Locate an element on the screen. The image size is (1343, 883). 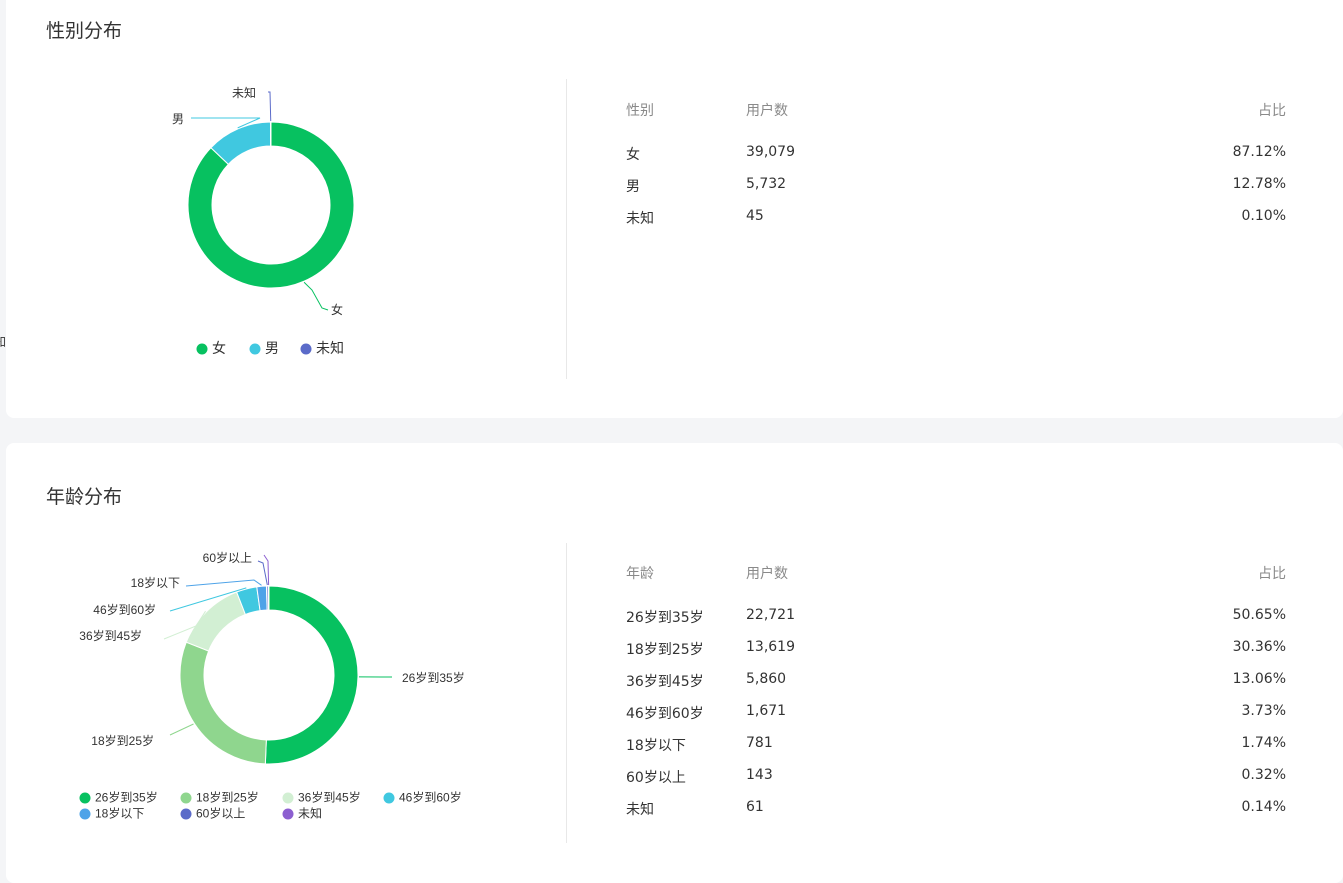
slice-label: 男 is located at coordinates (178, 119).